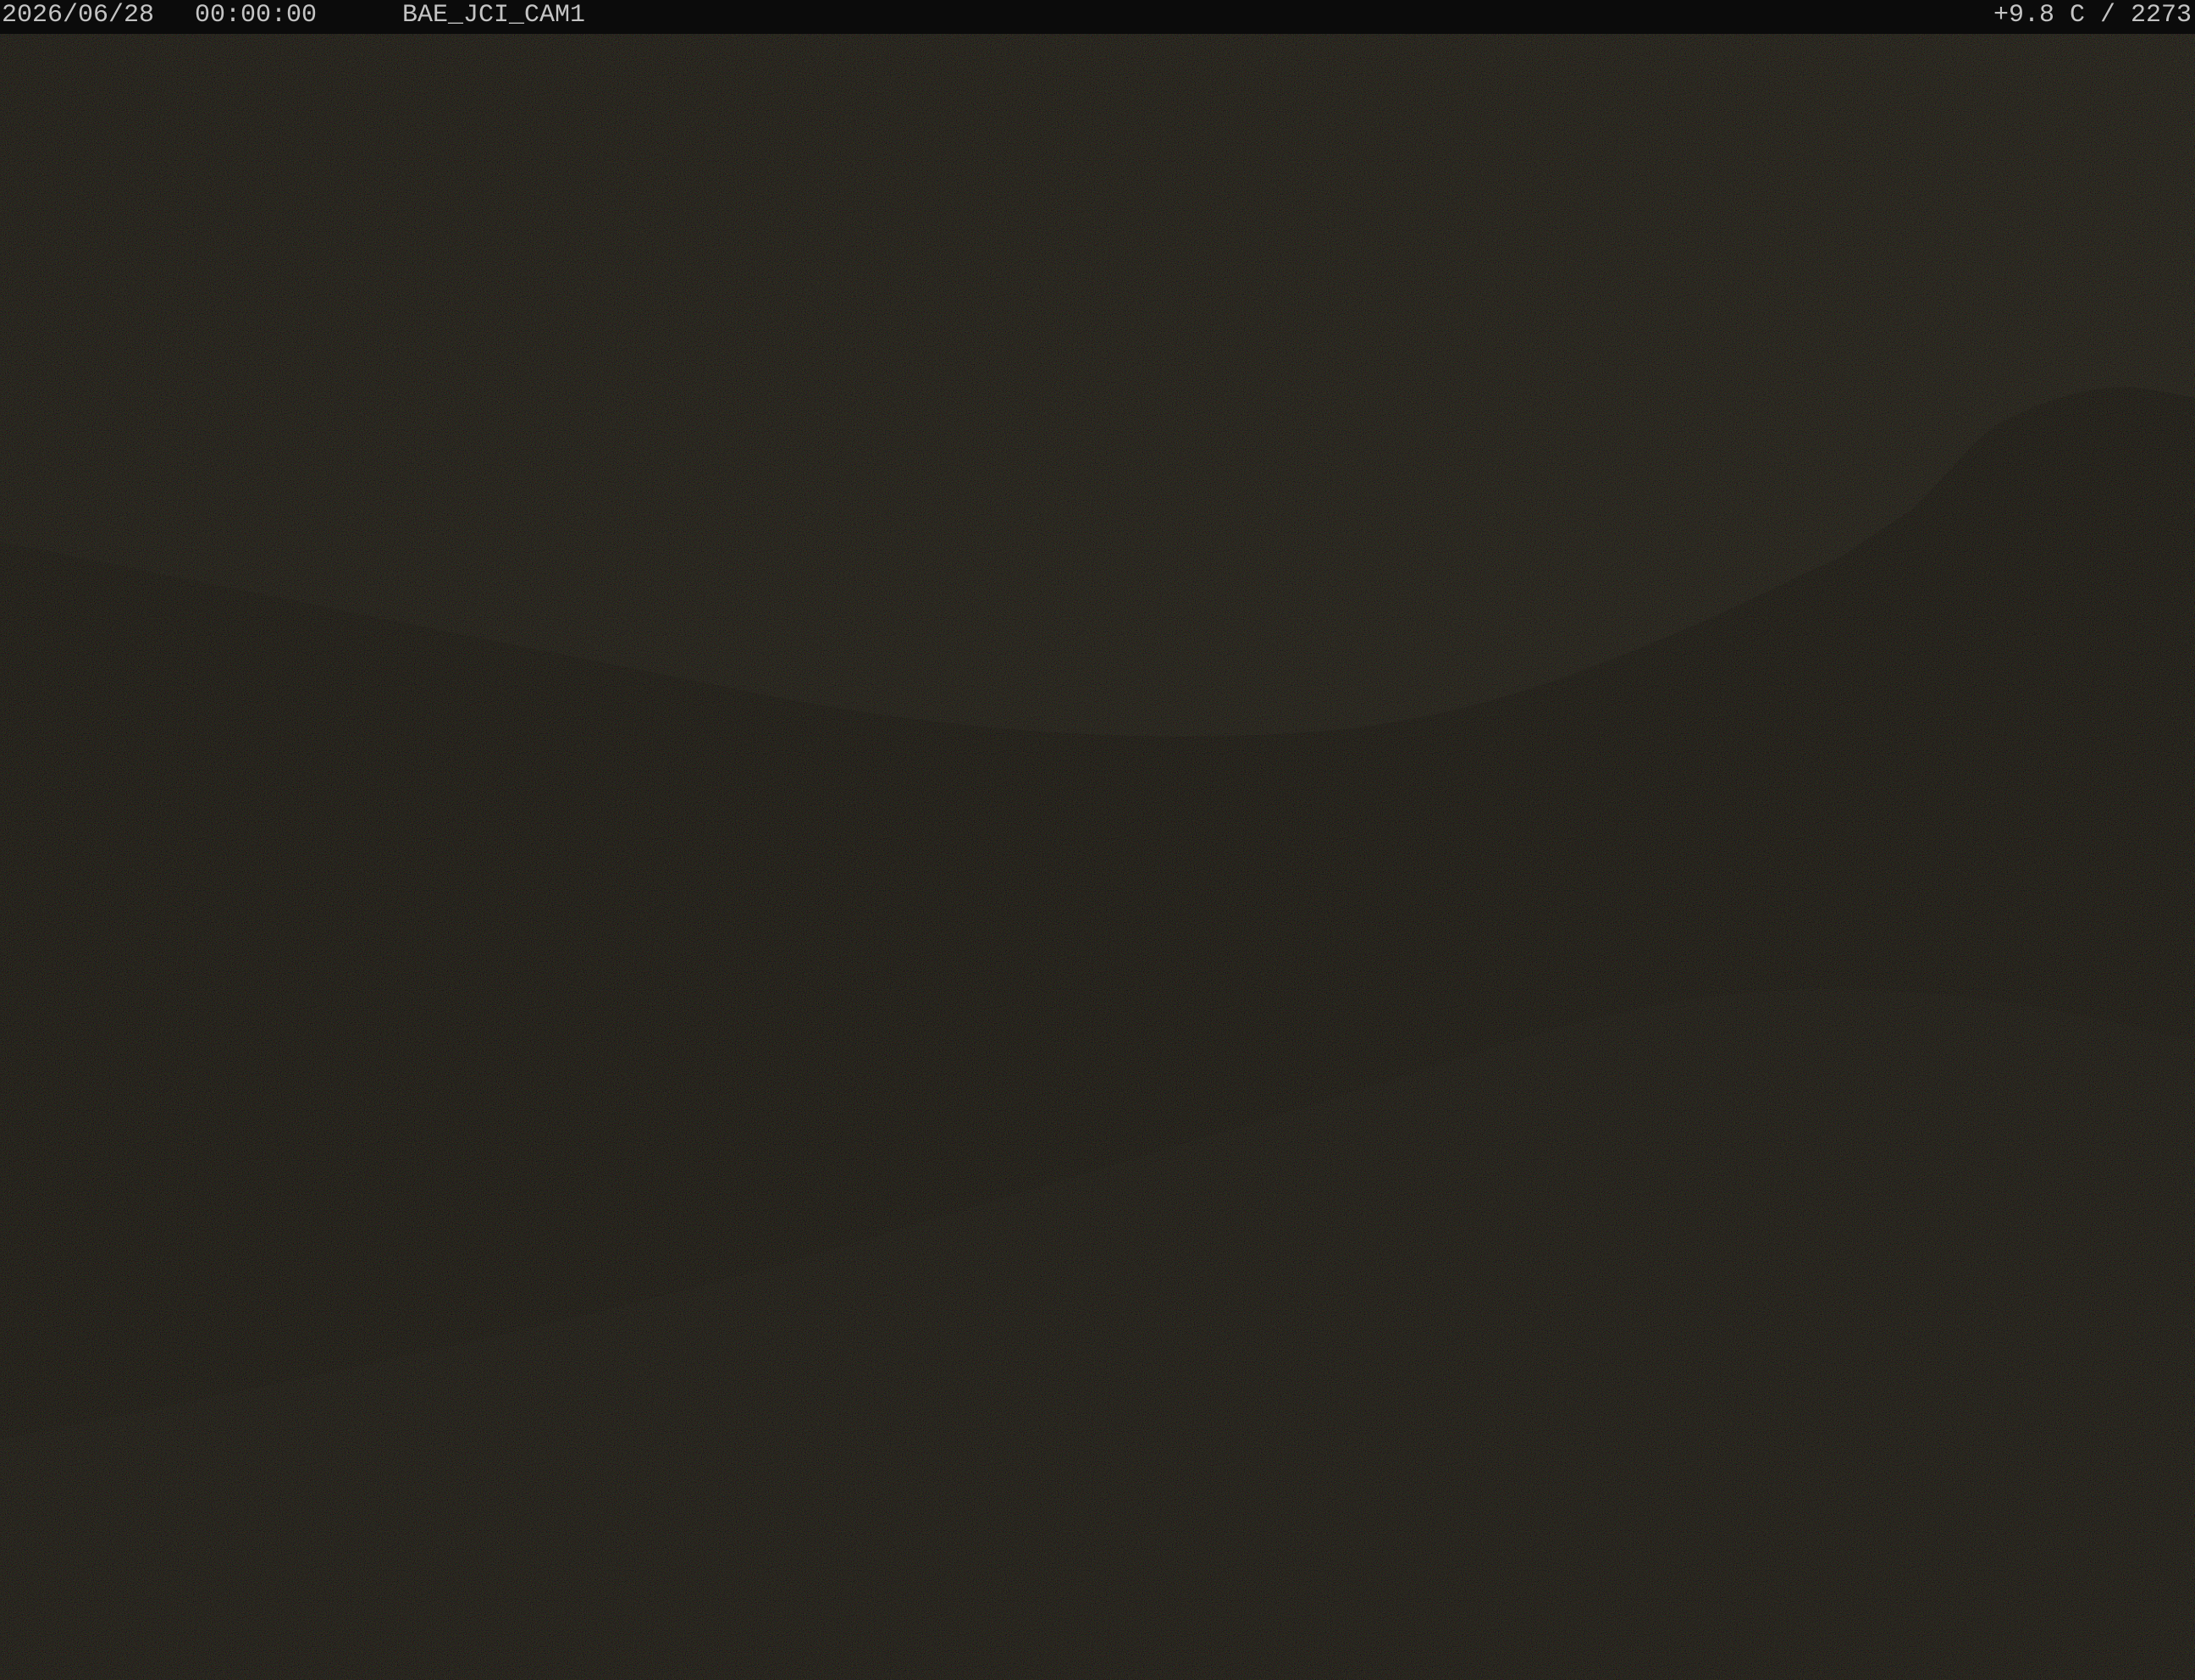  Describe the element at coordinates (256, 15) in the screenshot. I see `osd-time: 00:00:00` at that location.